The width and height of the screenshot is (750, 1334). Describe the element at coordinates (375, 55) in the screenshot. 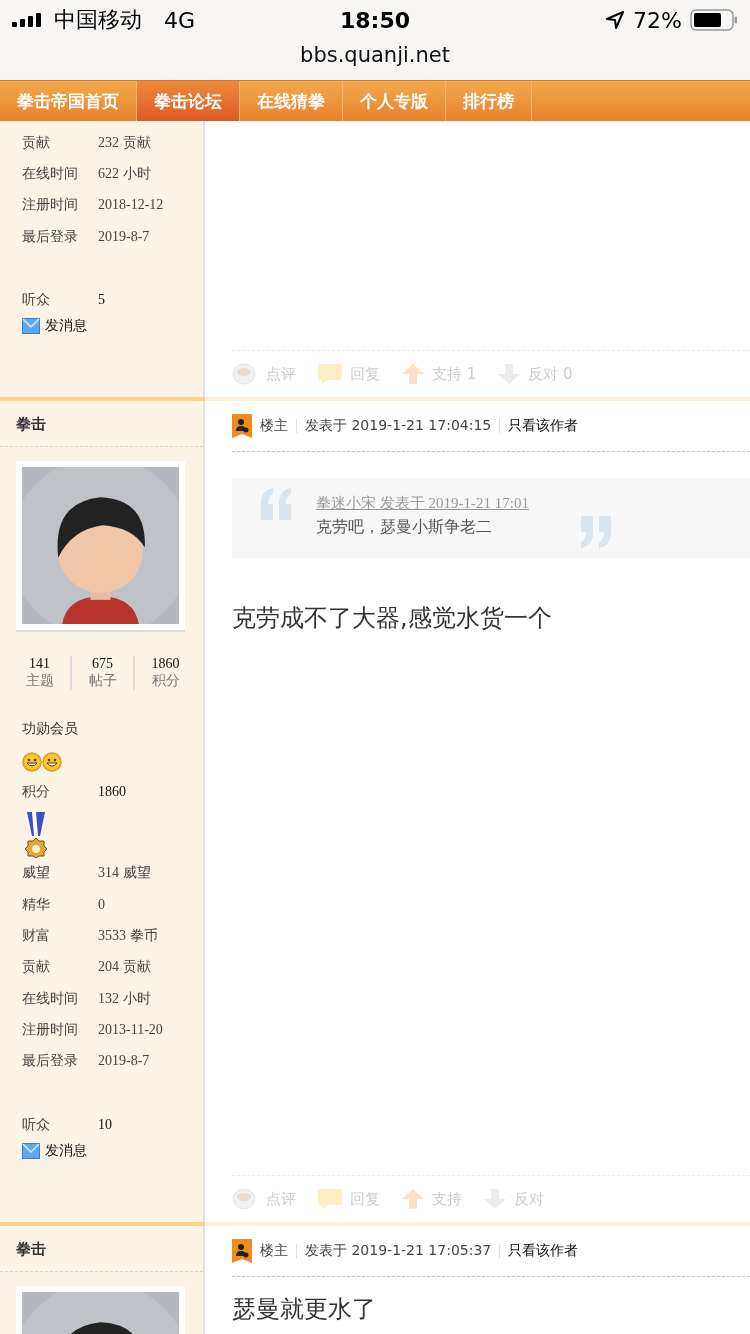

I see `address-url: bbs.quanji.net` at that location.